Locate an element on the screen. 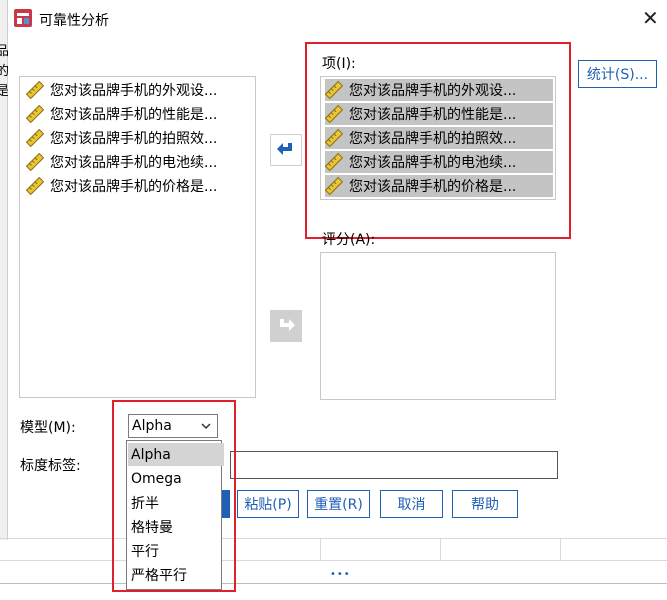 The height and width of the screenshot is (600, 667). window-title: 可靠性分析 is located at coordinates (74, 21).